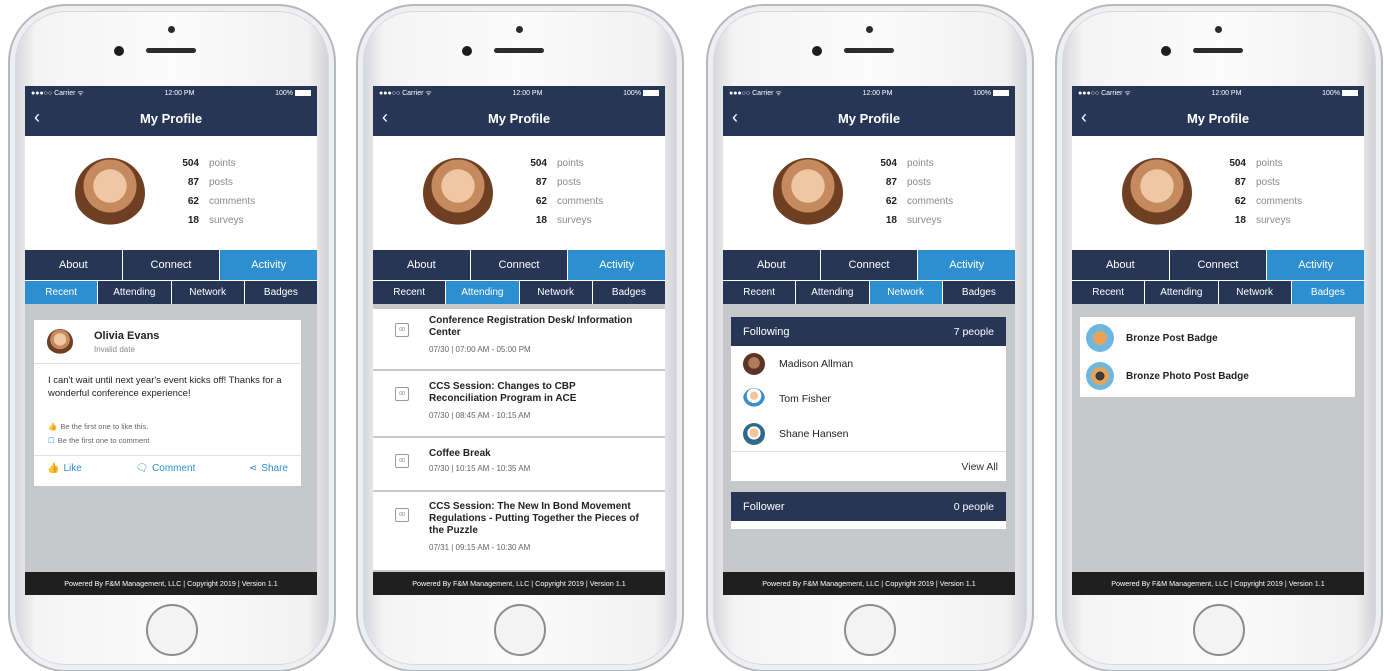 This screenshot has width=1384, height=671. Describe the element at coordinates (891, 201) in the screenshot. I see `stat-value: 62` at that location.